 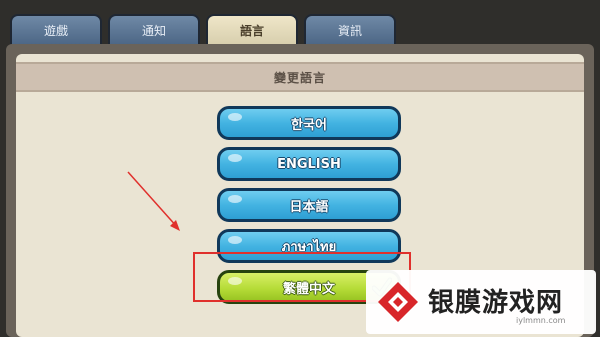 I want to click on language-label: 한국어, so click(x=309, y=125).